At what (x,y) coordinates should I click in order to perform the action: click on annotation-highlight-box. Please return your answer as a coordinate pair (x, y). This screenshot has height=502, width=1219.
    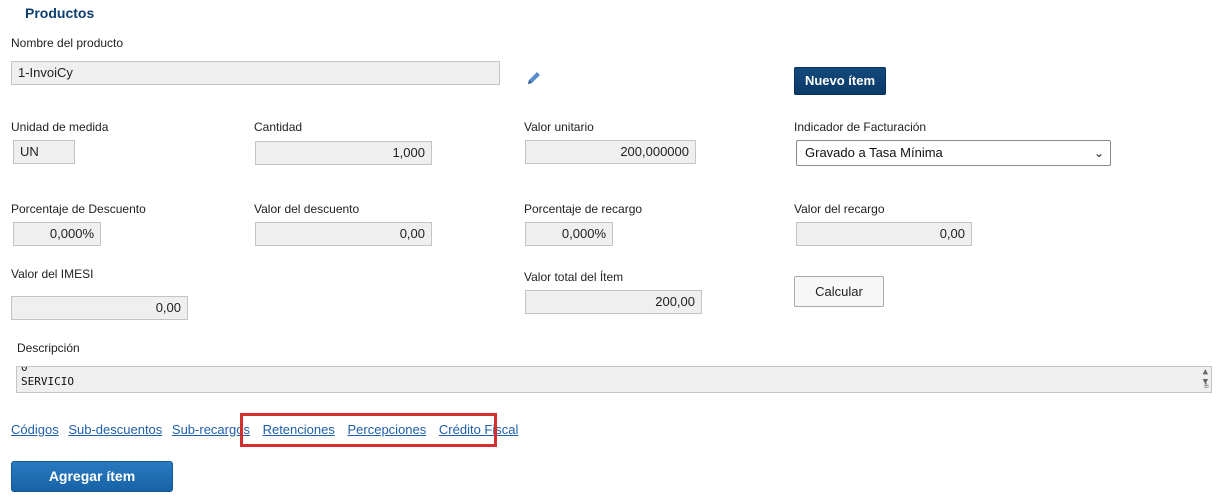
    Looking at the image, I should click on (368, 430).